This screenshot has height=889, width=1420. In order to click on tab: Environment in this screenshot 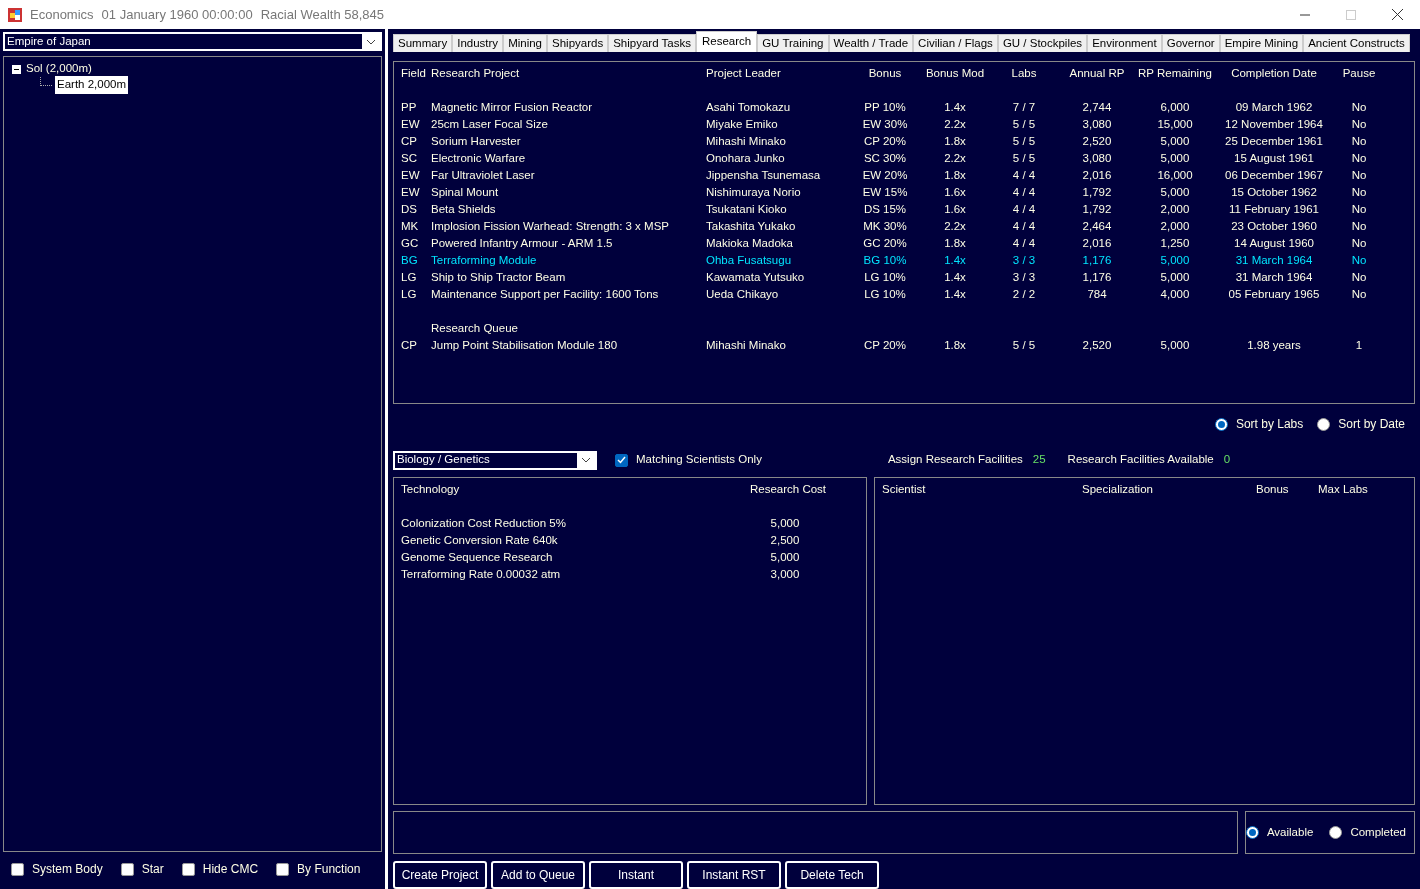, I will do `click(1124, 43)`.